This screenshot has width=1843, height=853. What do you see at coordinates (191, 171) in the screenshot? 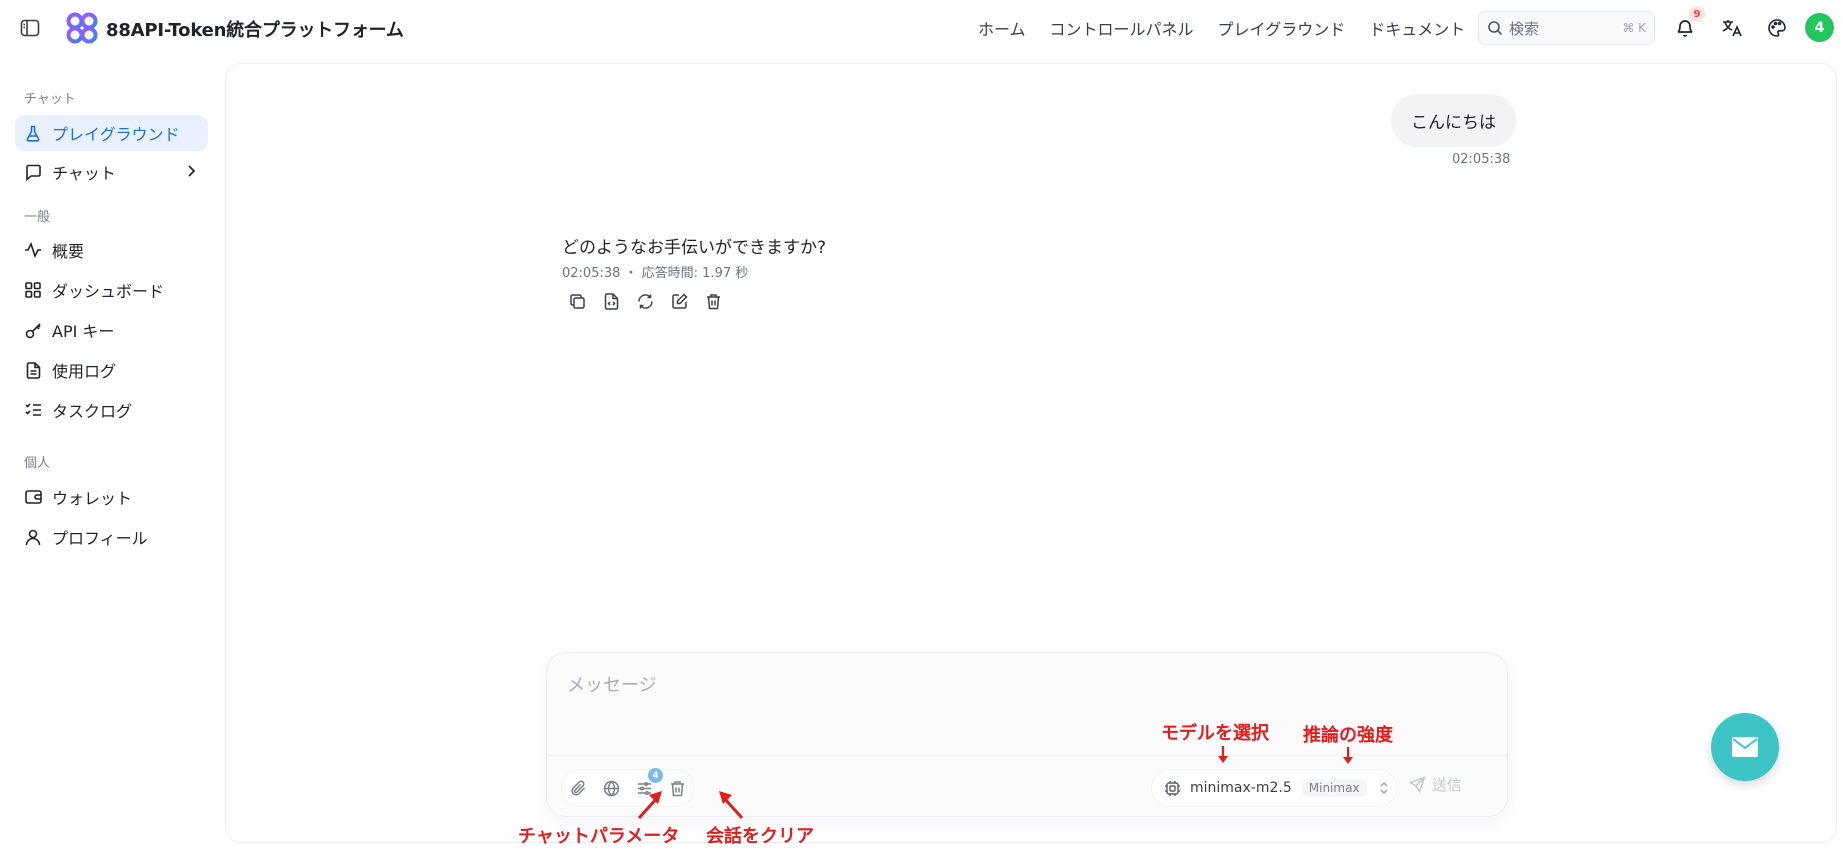
I see `chevron-right-icon` at bounding box center [191, 171].